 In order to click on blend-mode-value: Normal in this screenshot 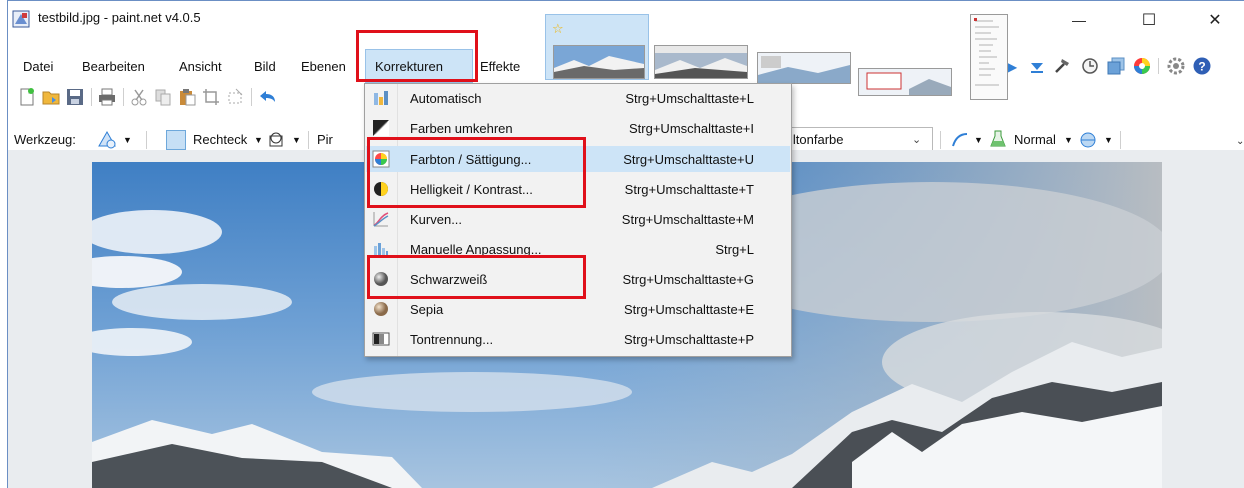, I will do `click(1035, 140)`.